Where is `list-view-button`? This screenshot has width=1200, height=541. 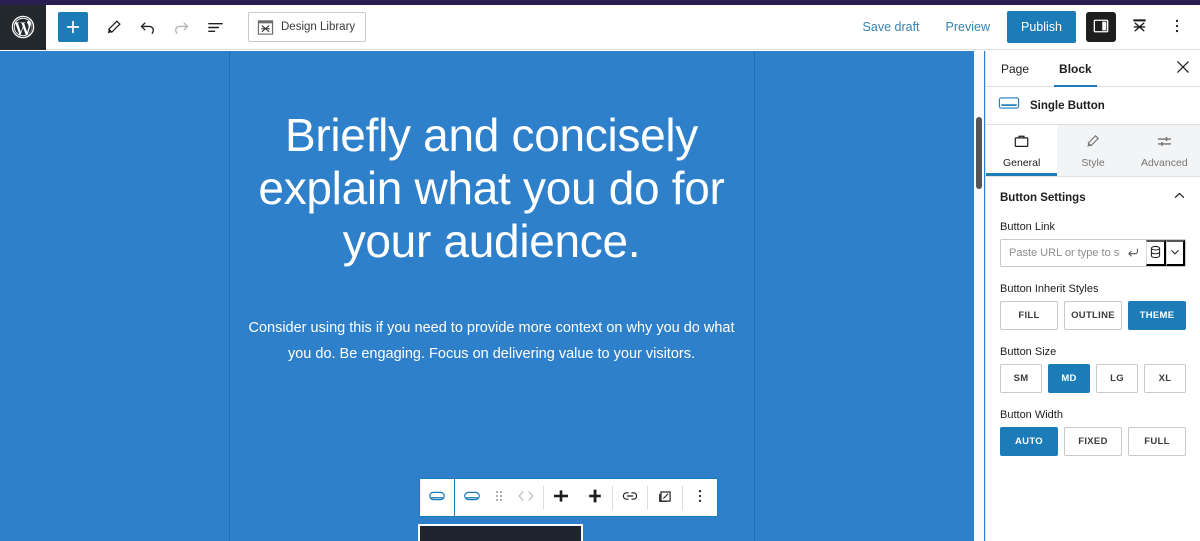 list-view-button is located at coordinates (215, 27).